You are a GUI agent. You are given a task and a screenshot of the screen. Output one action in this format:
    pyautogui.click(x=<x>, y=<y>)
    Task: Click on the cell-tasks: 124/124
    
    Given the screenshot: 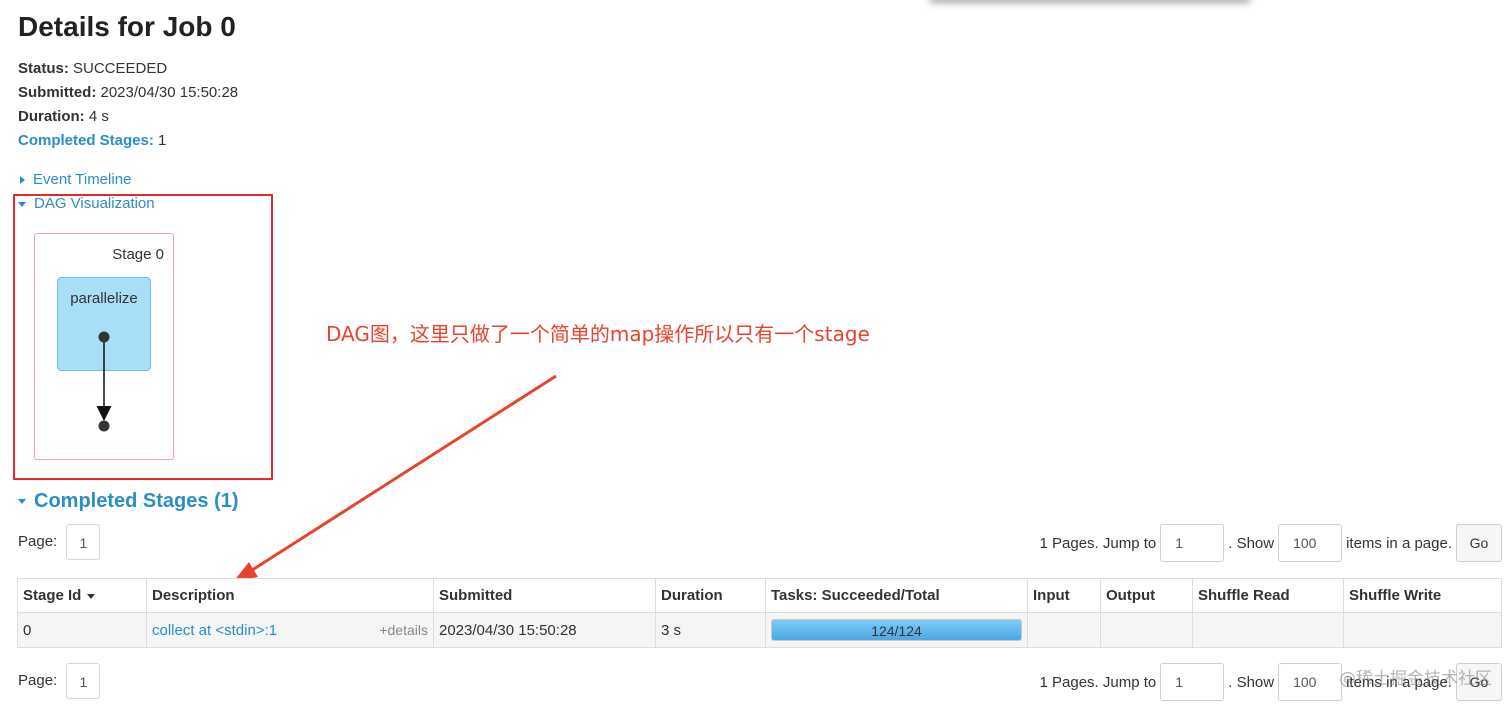 What is the action you would take?
    pyautogui.click(x=896, y=630)
    